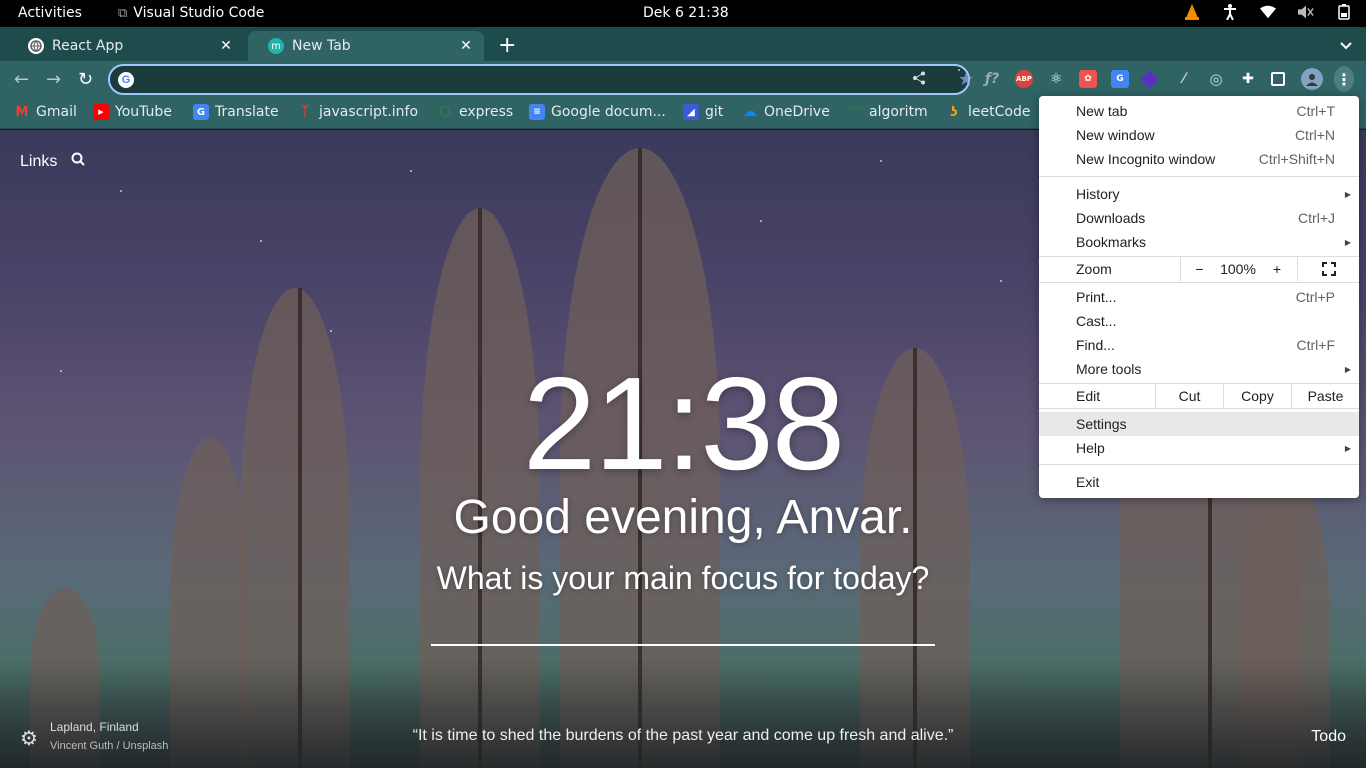  What do you see at coordinates (38, 162) in the screenshot?
I see `links-label: Links` at bounding box center [38, 162].